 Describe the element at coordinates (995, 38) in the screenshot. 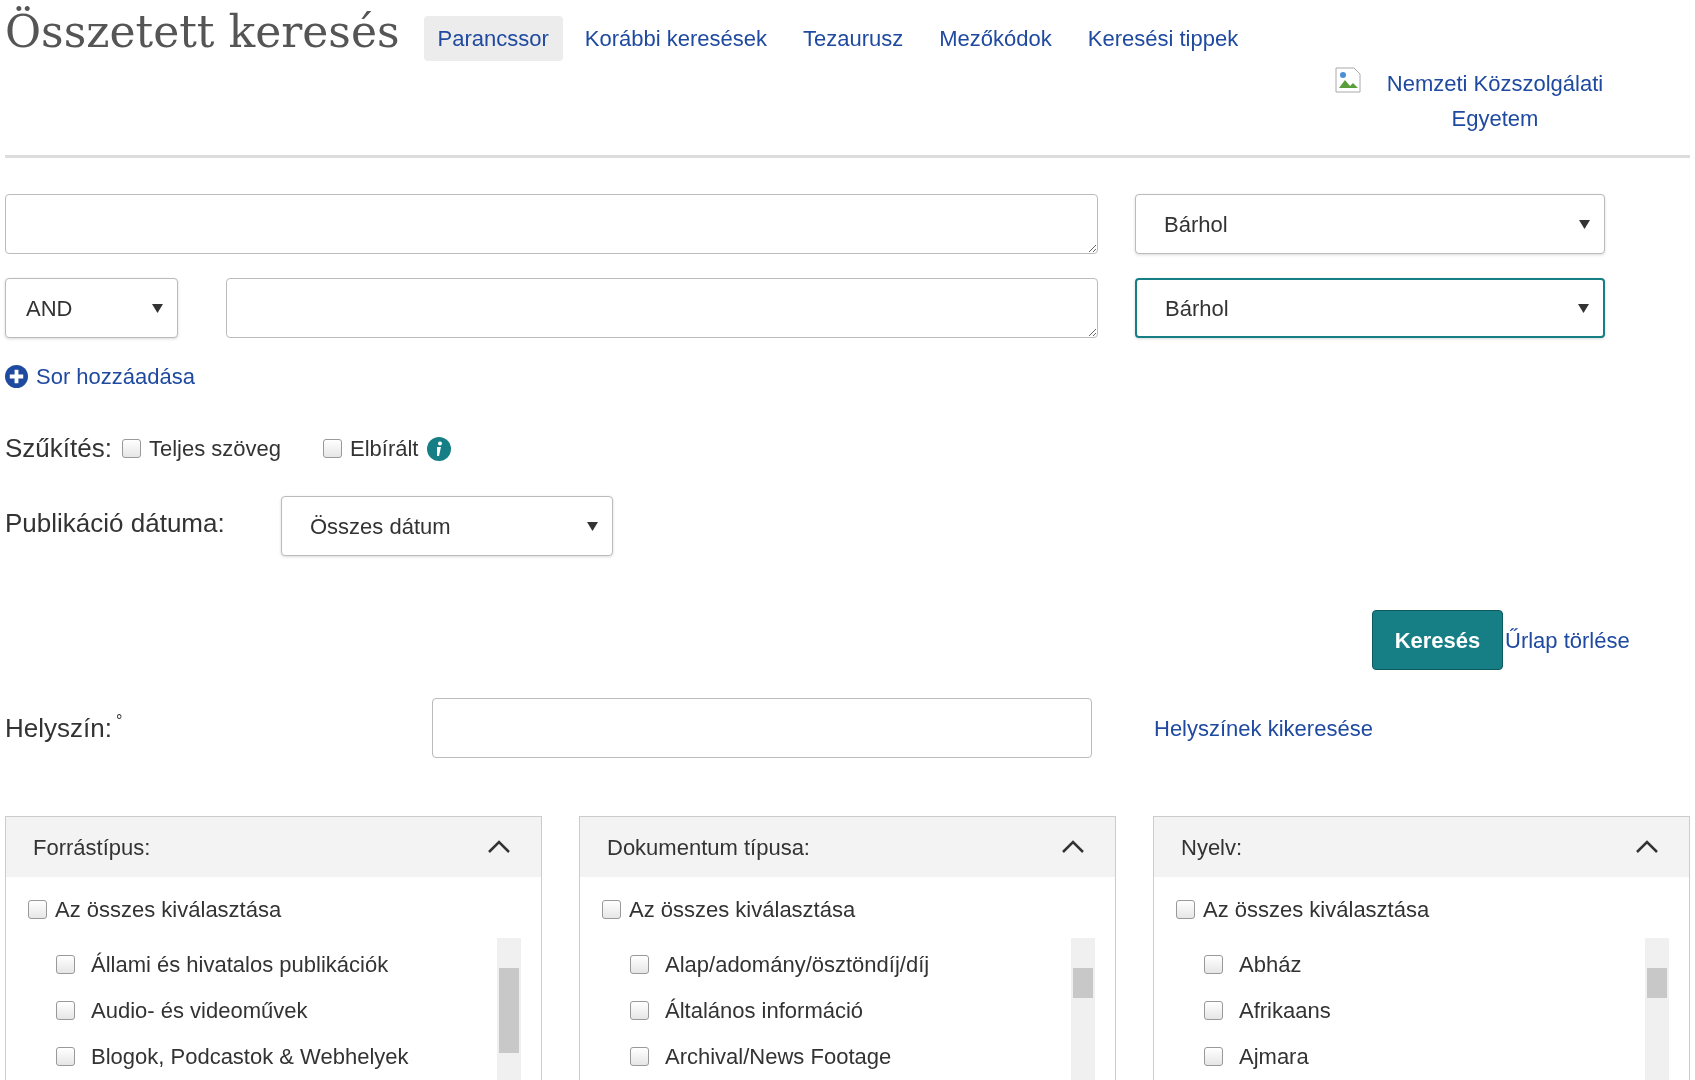

I see `nav-tab: Mezőkódok` at that location.